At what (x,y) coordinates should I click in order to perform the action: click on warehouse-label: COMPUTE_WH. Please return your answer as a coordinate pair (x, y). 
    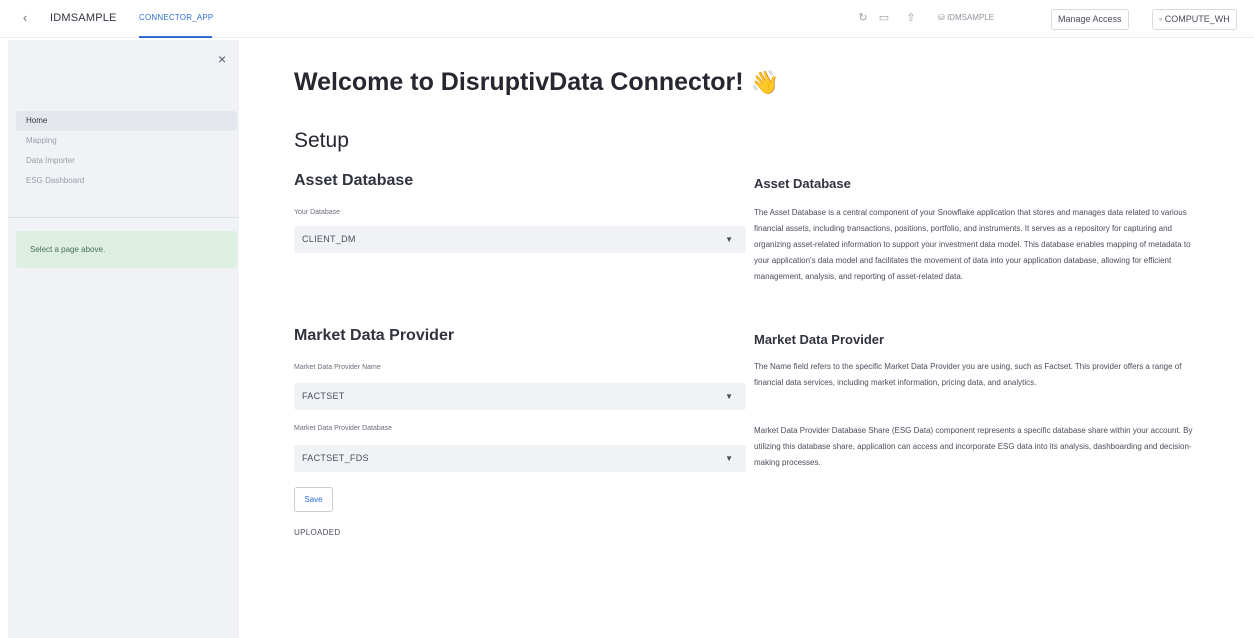
    Looking at the image, I should click on (1197, 19).